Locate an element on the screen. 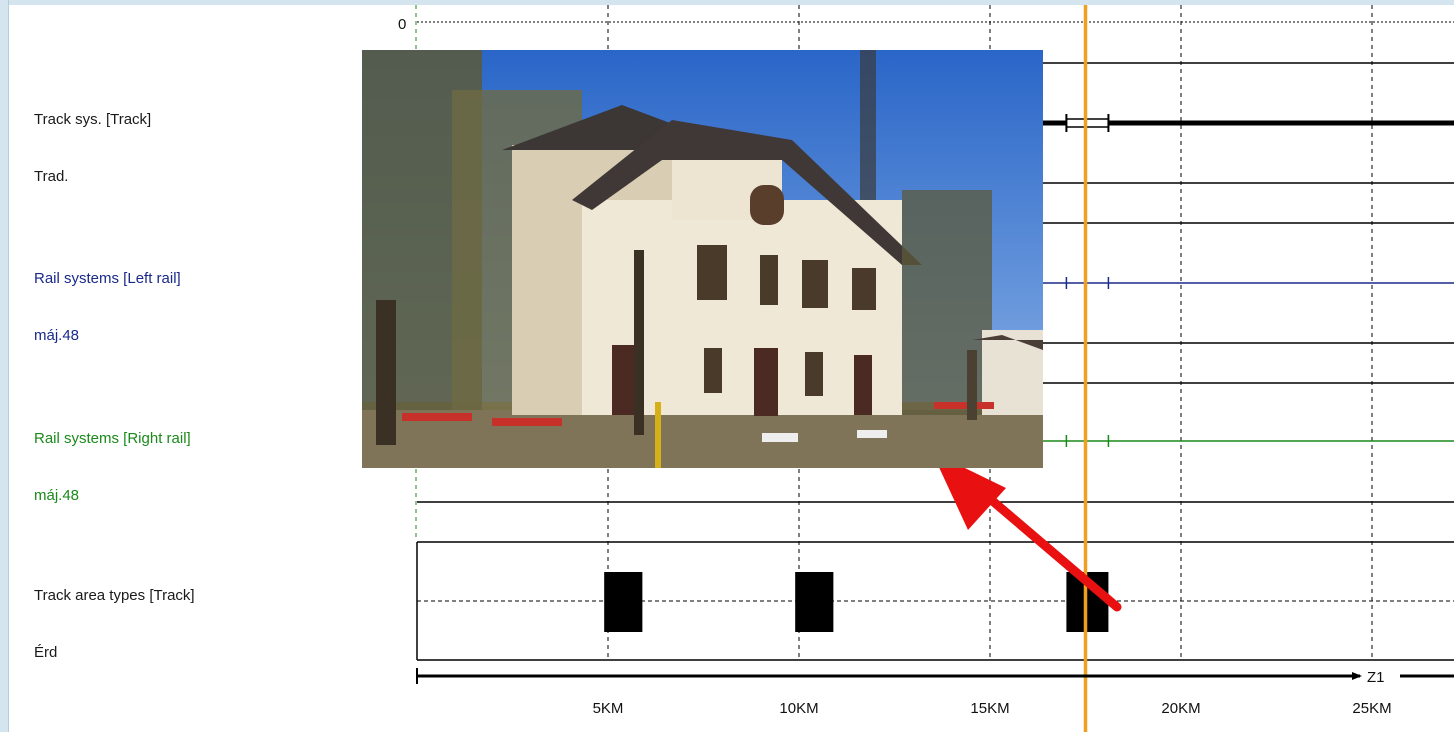 This screenshot has width=1454, height=732. track-system-segment is located at coordinates (1087, 123).